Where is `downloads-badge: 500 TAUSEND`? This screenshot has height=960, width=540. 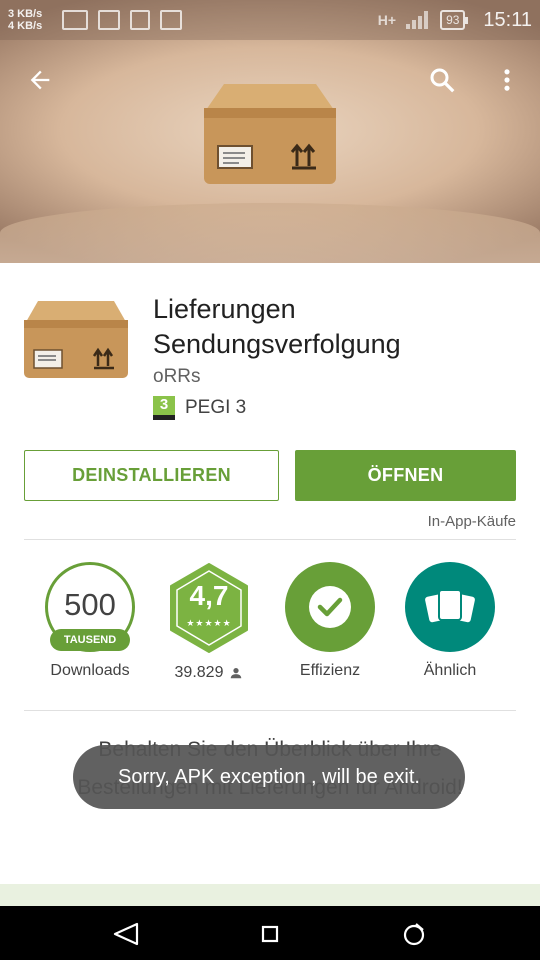 downloads-badge: 500 TAUSEND is located at coordinates (90, 607).